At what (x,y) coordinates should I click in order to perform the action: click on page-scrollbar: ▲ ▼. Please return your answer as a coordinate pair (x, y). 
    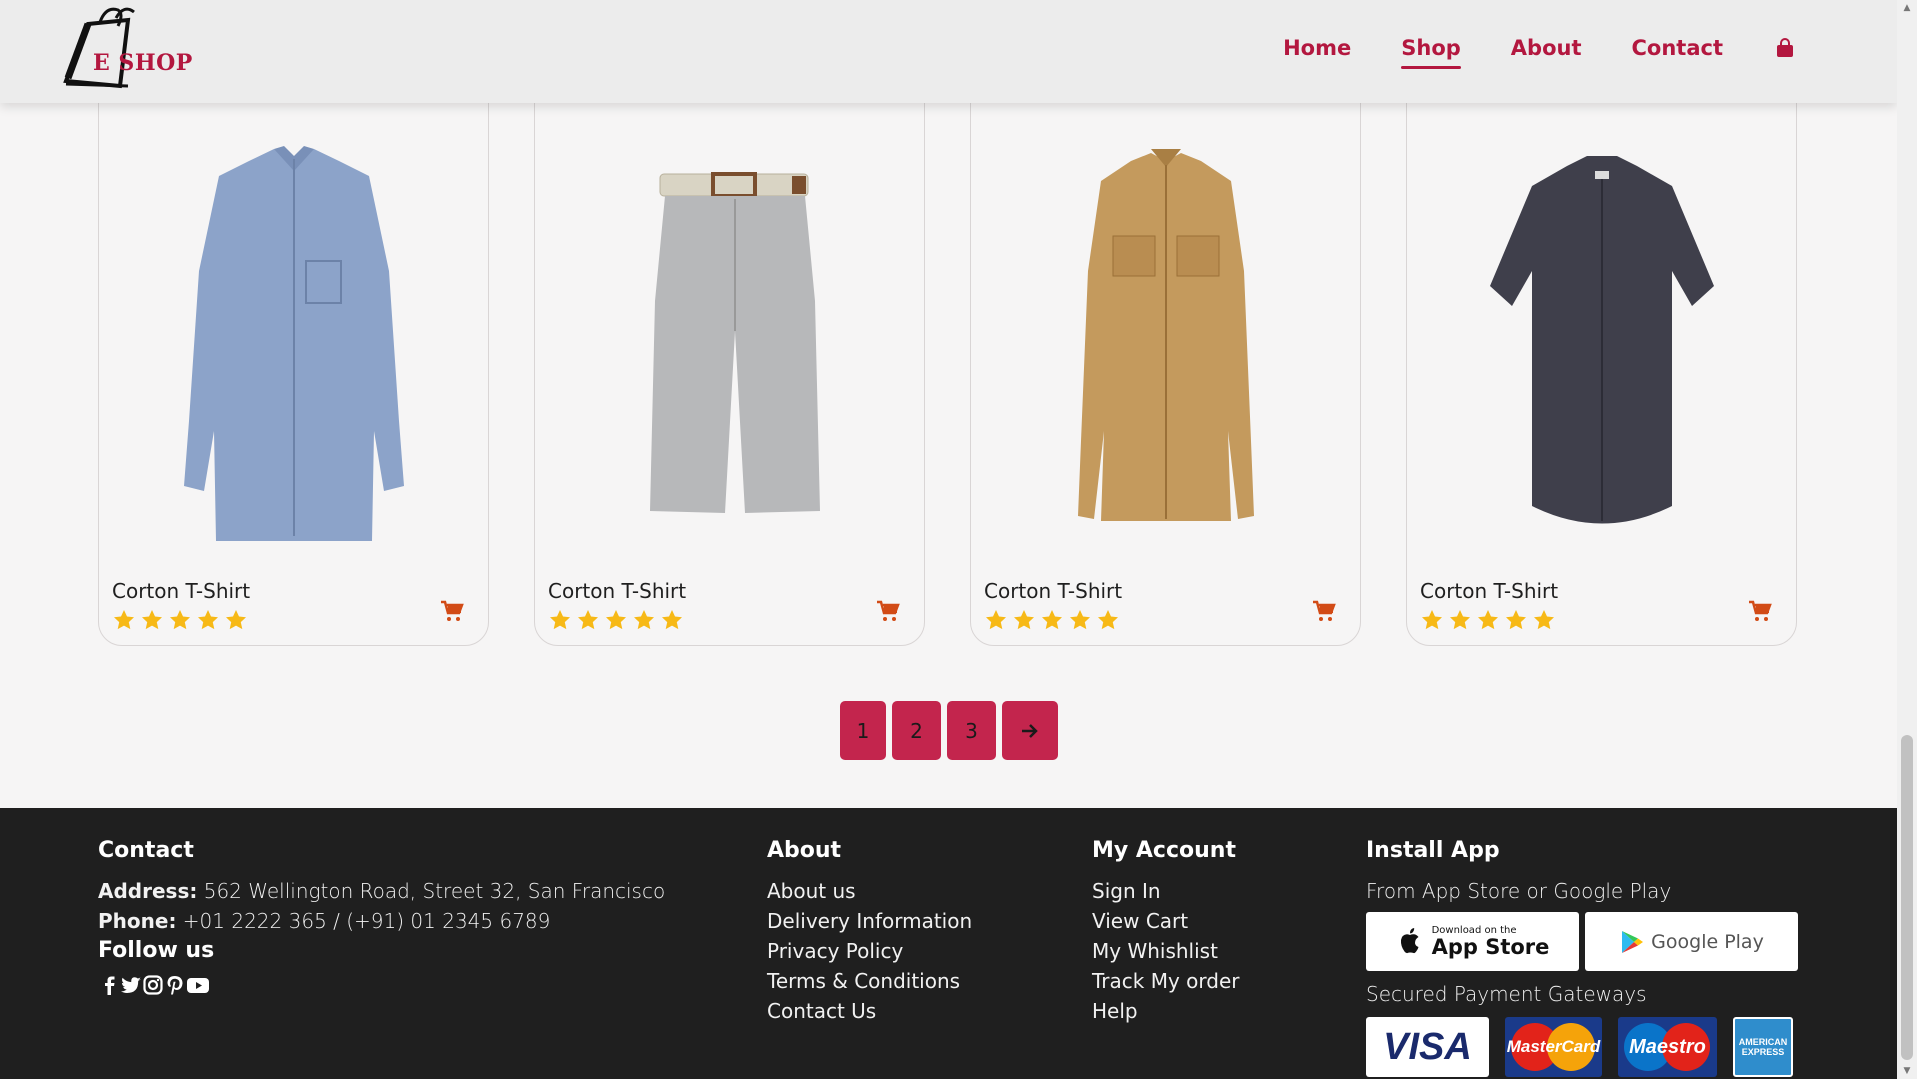
    Looking at the image, I should click on (1907, 539).